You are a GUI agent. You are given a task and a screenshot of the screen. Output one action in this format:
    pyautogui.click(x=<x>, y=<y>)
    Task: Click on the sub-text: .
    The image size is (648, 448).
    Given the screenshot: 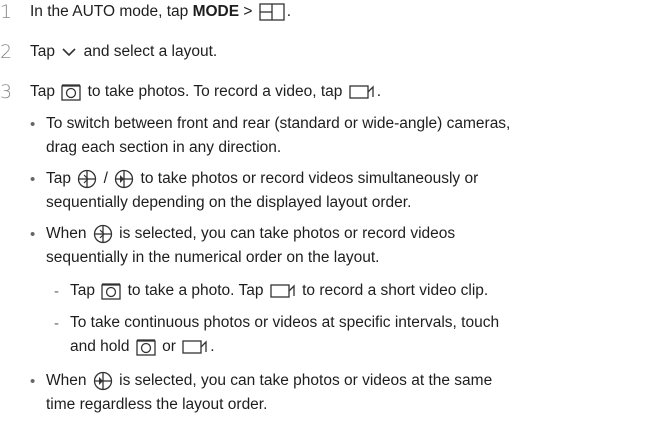 What is the action you would take?
    pyautogui.click(x=212, y=346)
    